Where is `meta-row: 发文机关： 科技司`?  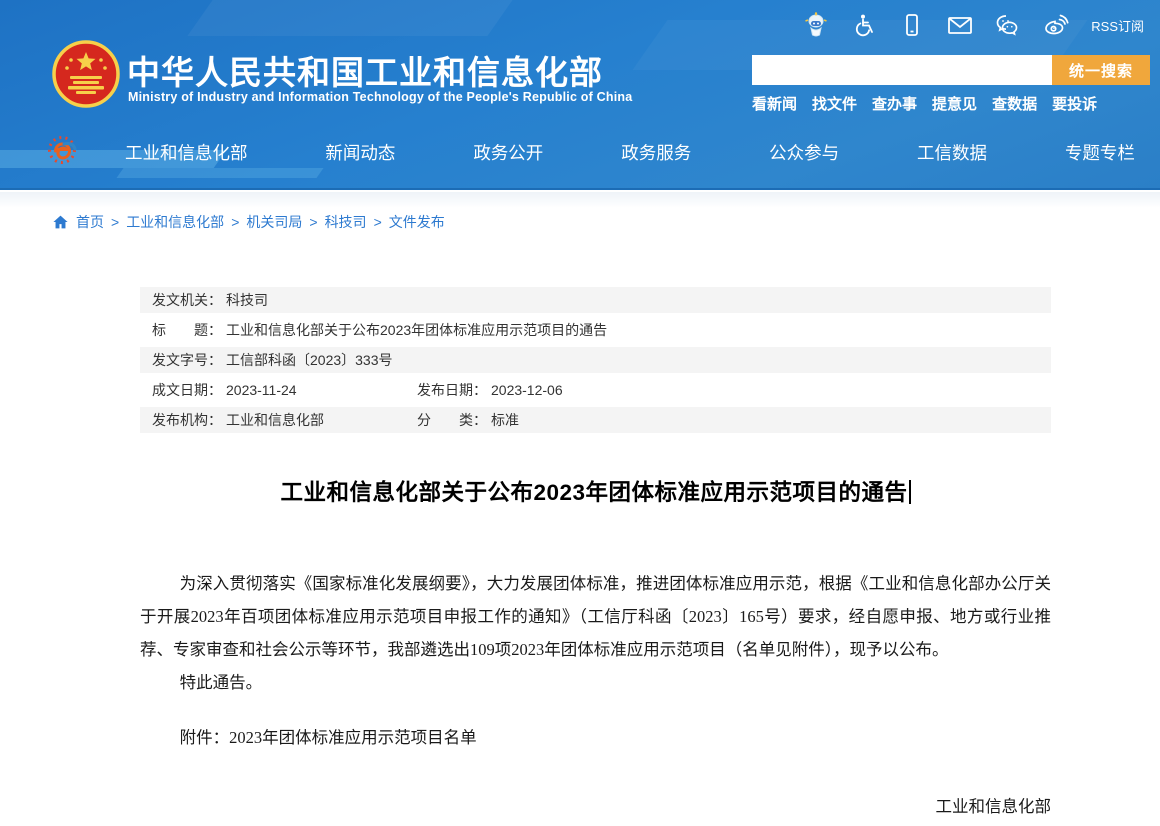
meta-row: 发文机关： 科技司 is located at coordinates (595, 300).